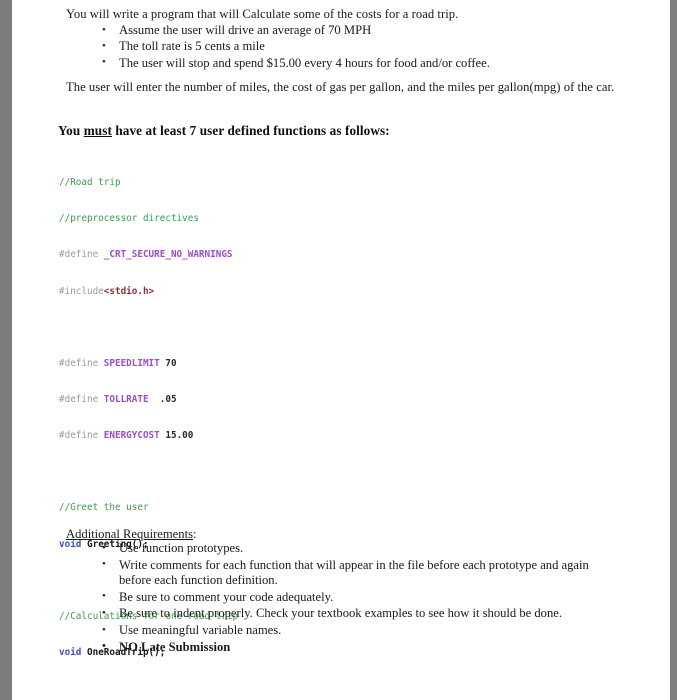 The height and width of the screenshot is (700, 677). Describe the element at coordinates (118, 399) in the screenshot. I see `code-line: #define TOLLRATE .05` at that location.